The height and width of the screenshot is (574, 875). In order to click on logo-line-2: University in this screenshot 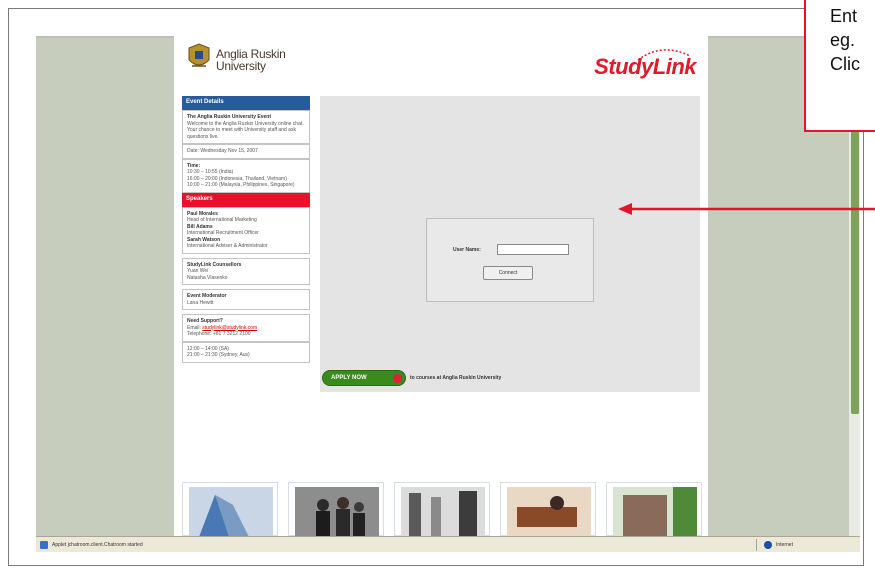, I will do `click(241, 66)`.